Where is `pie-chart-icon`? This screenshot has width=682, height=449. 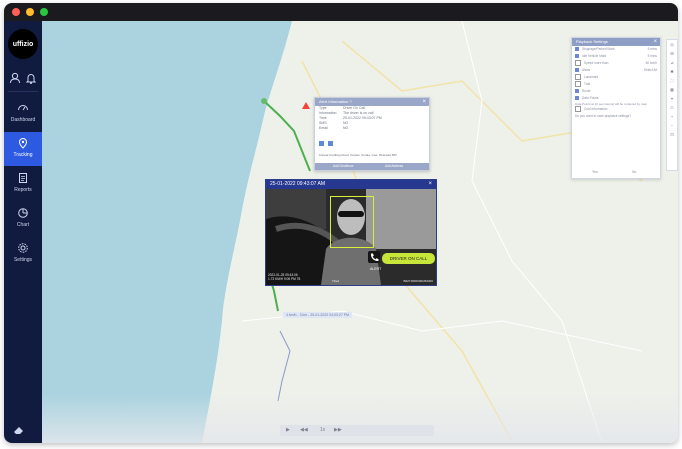
pie-chart-icon is located at coordinates (23, 213).